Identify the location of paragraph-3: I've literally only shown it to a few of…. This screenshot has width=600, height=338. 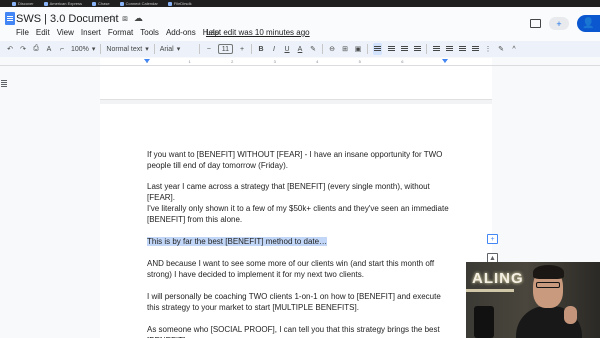
(300, 214).